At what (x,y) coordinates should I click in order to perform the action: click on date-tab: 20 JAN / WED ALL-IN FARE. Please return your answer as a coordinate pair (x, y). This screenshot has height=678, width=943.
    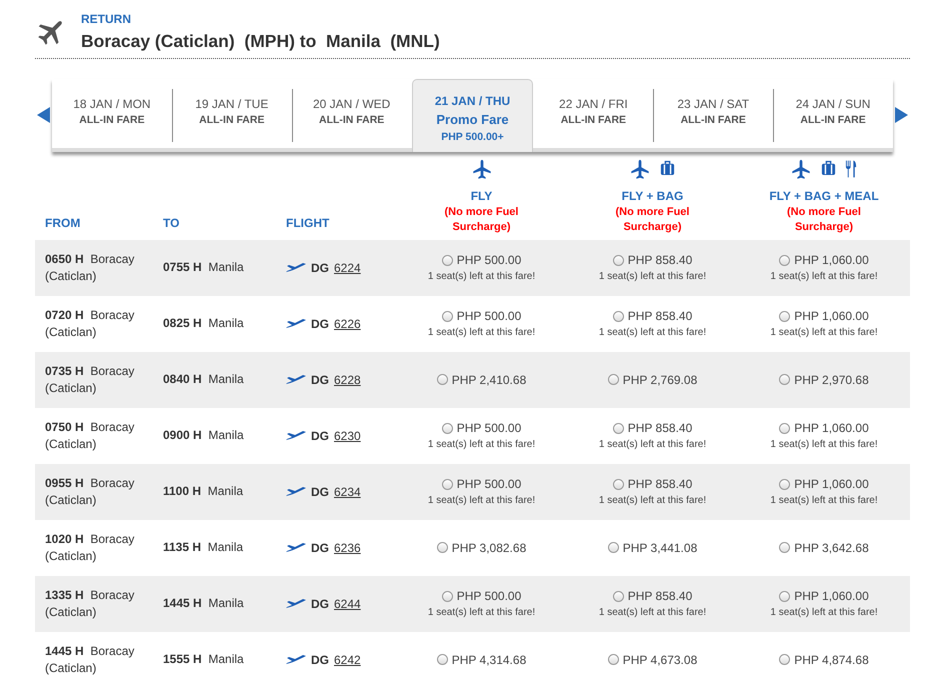
    Looking at the image, I should click on (352, 110).